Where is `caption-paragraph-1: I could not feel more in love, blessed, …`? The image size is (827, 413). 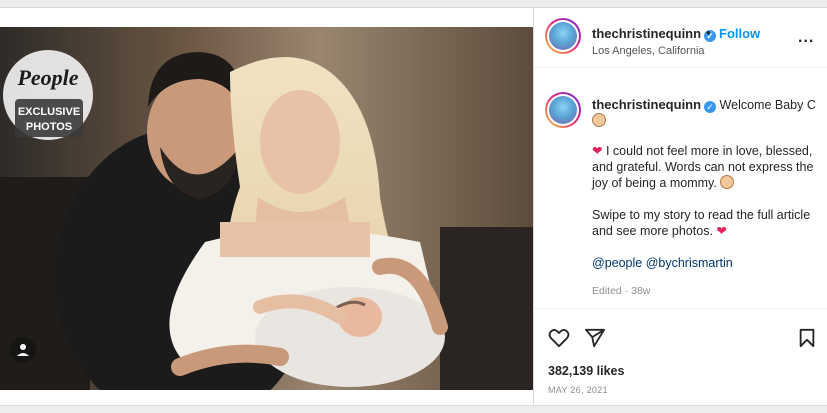 caption-paragraph-1: I could not feel more in love, blessed, … is located at coordinates (703, 167).